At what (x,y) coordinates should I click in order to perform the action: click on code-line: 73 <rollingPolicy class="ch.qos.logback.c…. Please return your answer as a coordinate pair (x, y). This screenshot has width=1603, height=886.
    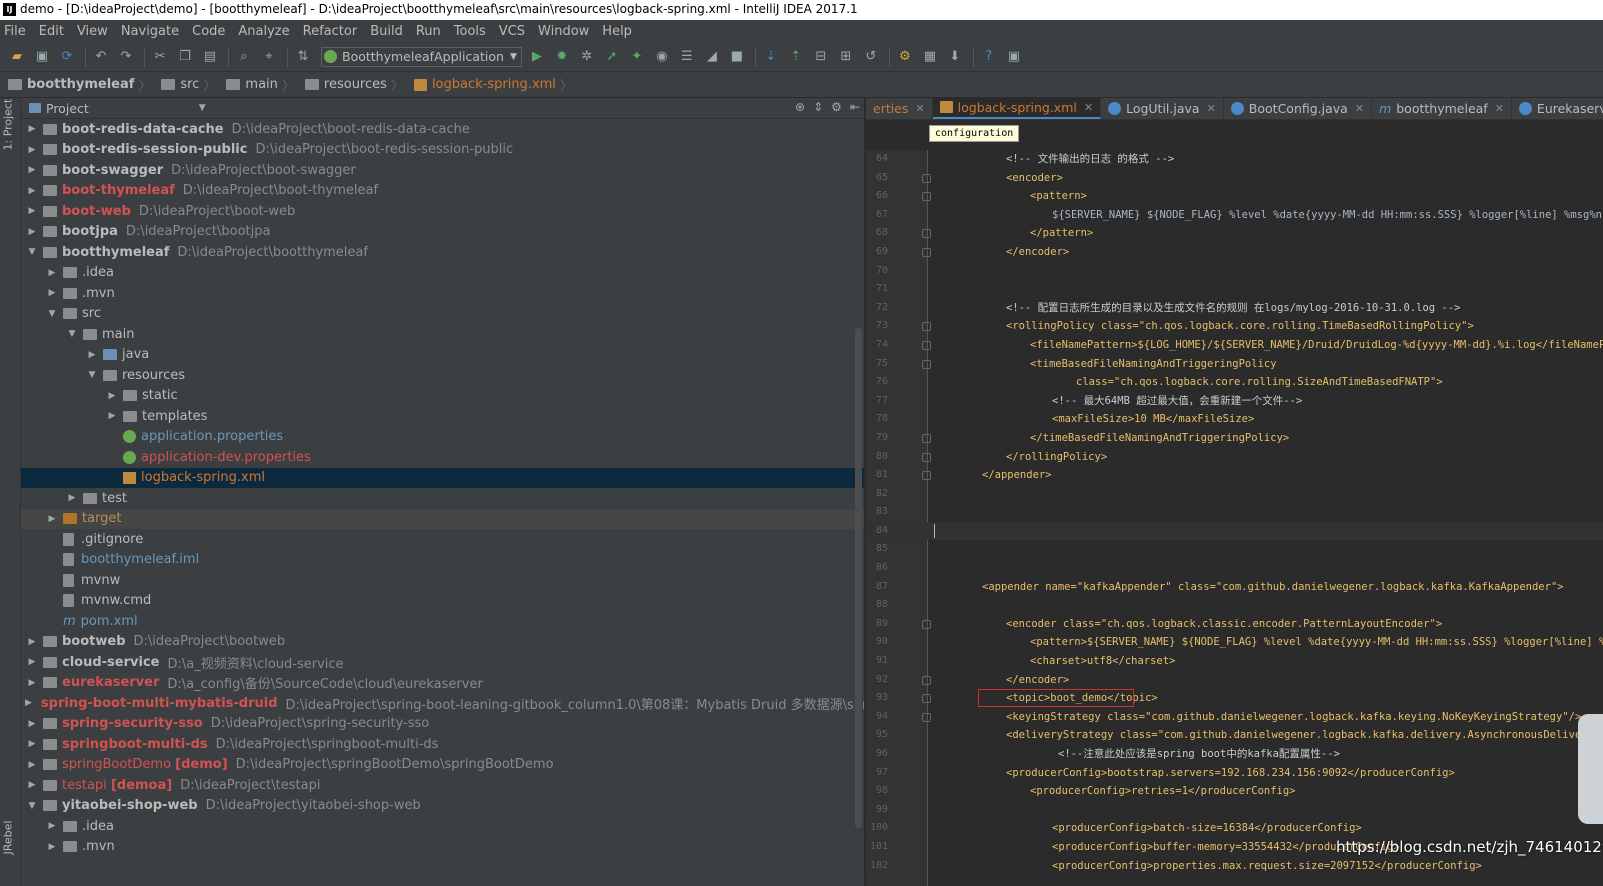
    Looking at the image, I should click on (1234, 326).